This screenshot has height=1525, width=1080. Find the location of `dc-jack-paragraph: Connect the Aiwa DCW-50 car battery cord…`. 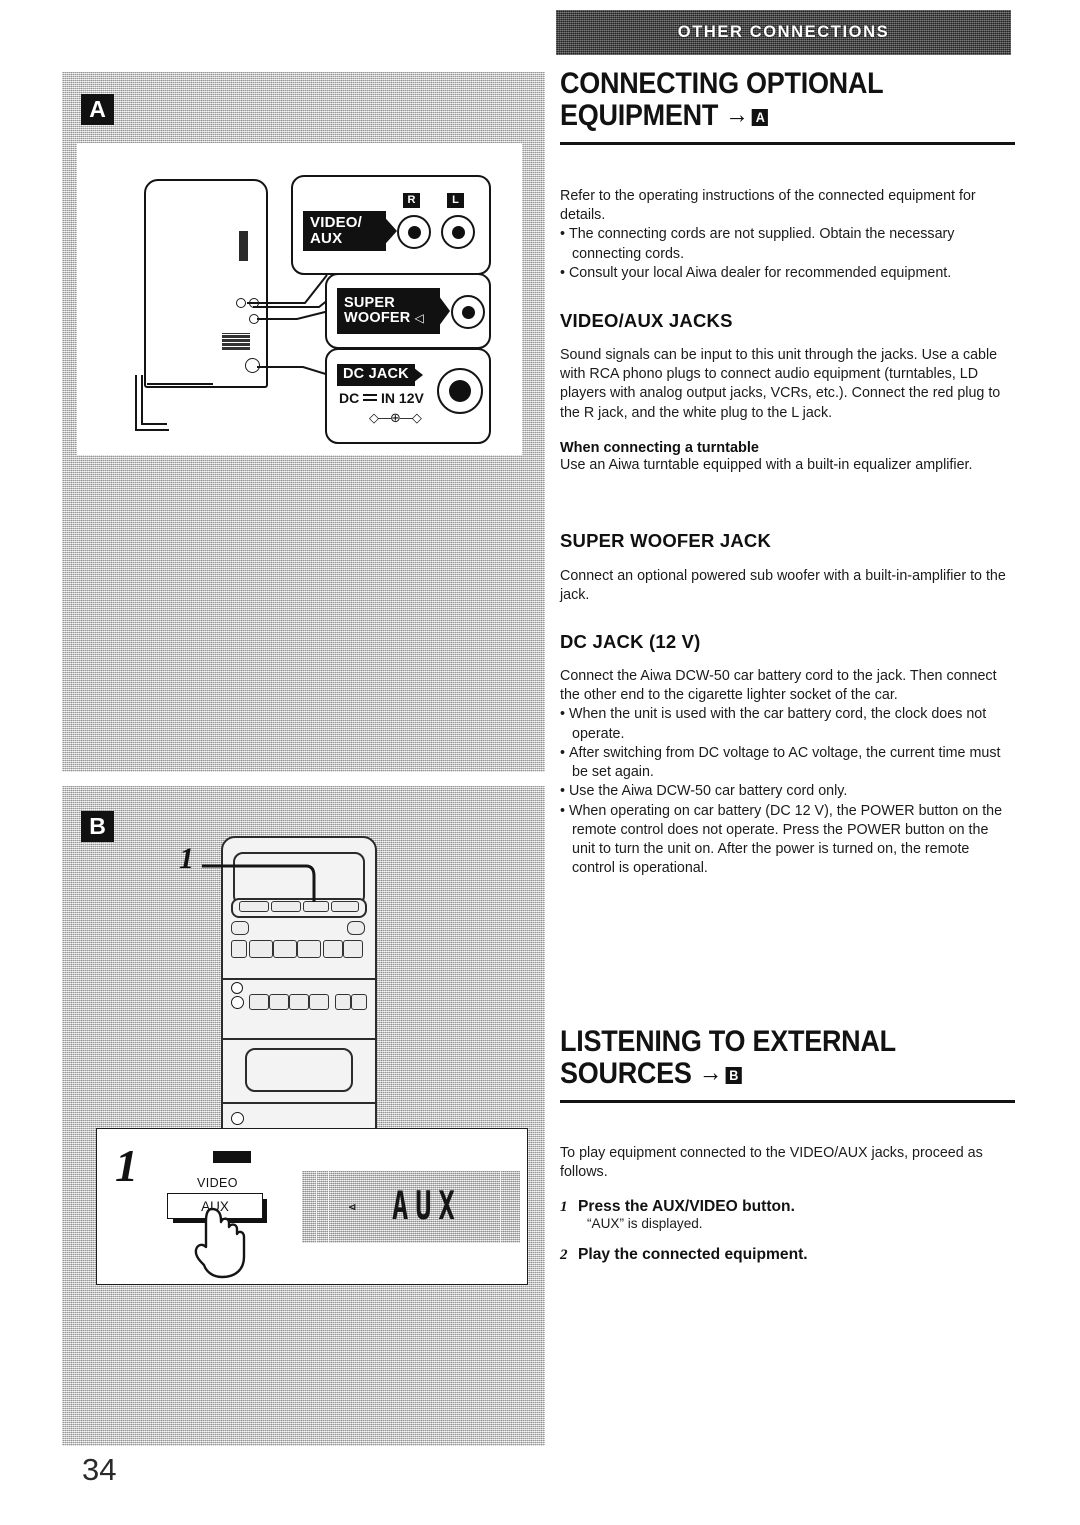

dc-jack-paragraph: Connect the Aiwa DCW-50 car battery cord… is located at coordinates (778, 686).